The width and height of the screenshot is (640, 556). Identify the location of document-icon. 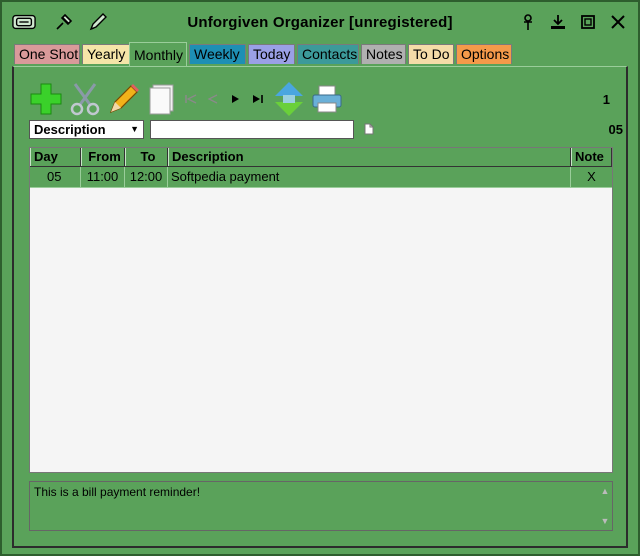
(369, 131).